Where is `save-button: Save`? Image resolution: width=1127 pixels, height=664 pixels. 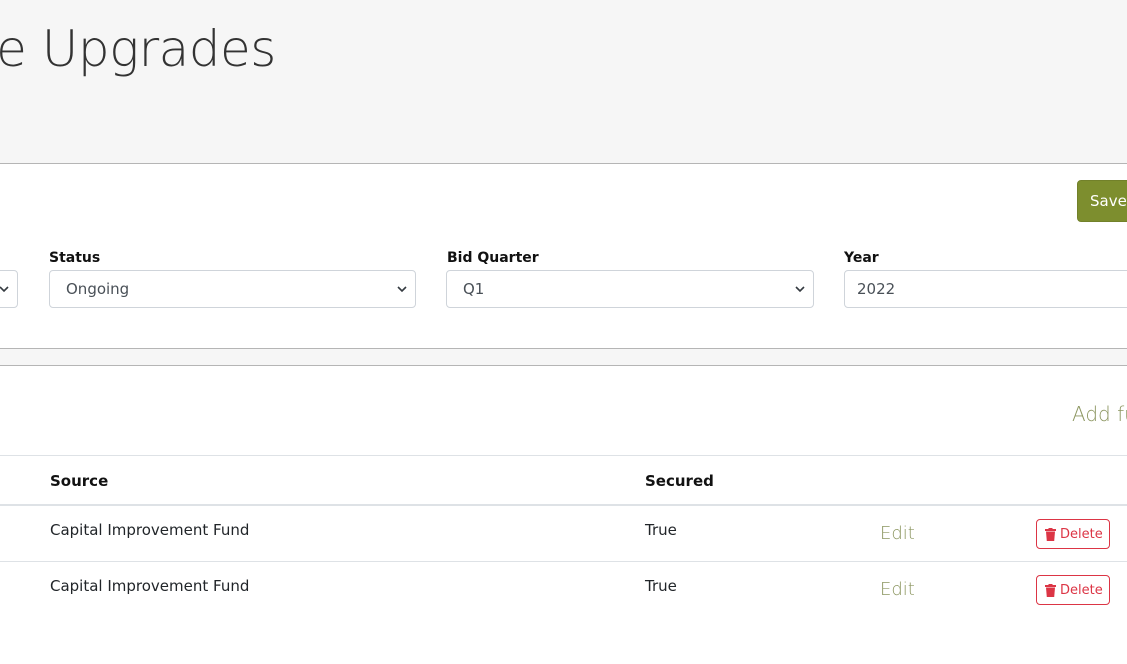 save-button: Save is located at coordinates (1102, 201).